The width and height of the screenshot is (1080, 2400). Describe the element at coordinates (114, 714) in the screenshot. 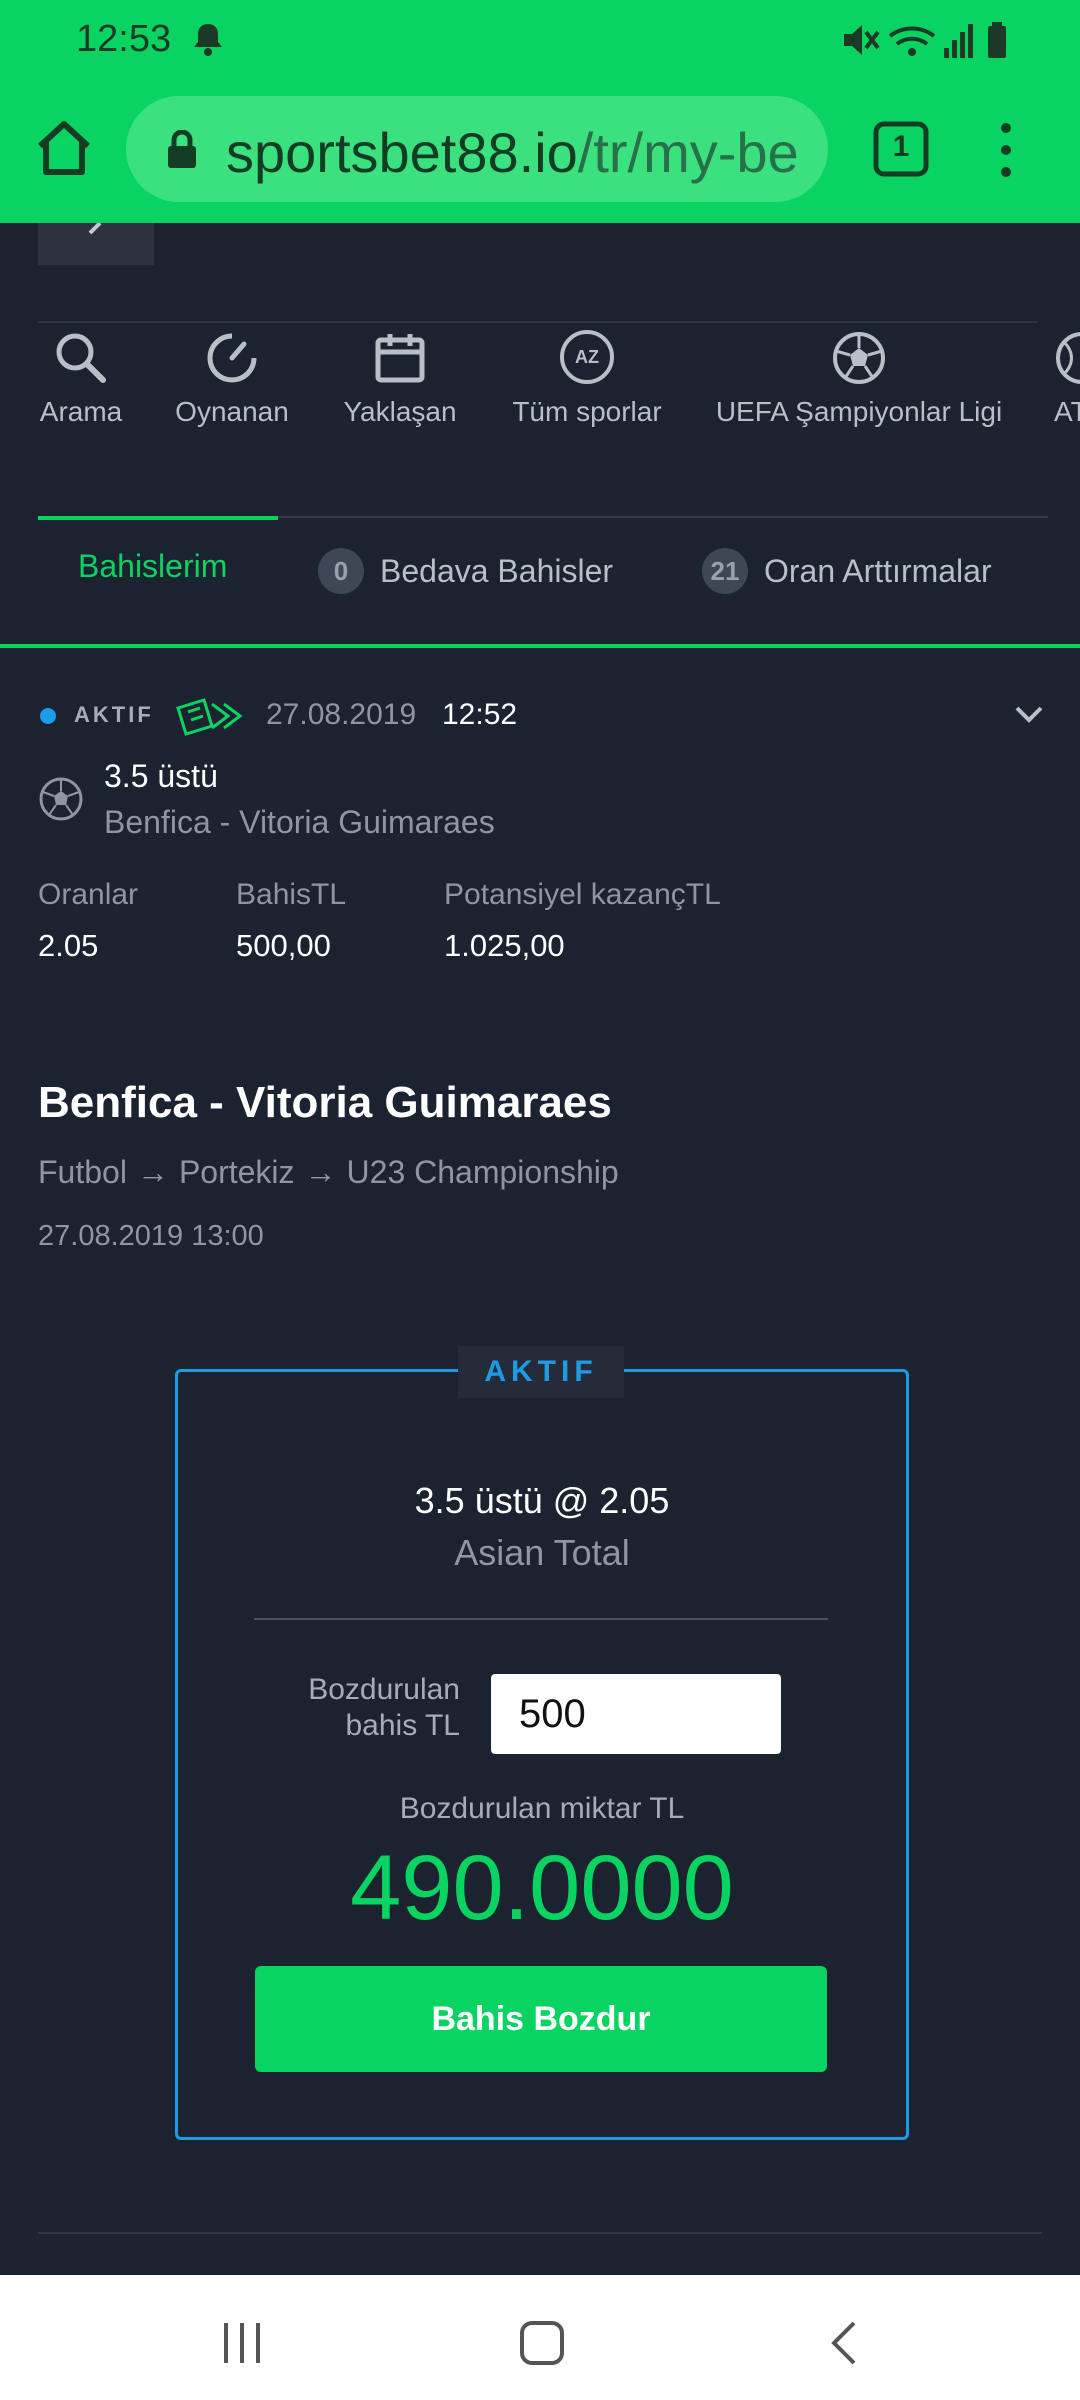

I see `bet-status-label: AKTIF` at that location.